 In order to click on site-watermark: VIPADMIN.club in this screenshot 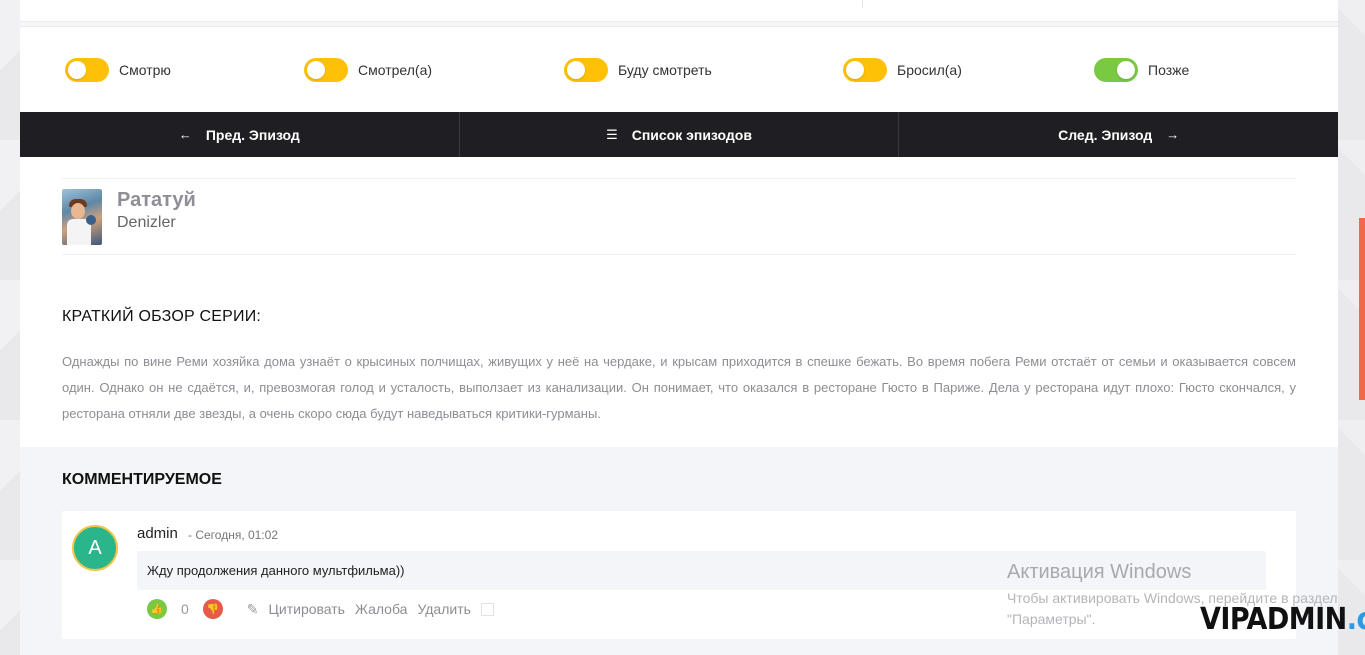, I will do `click(1282, 619)`.